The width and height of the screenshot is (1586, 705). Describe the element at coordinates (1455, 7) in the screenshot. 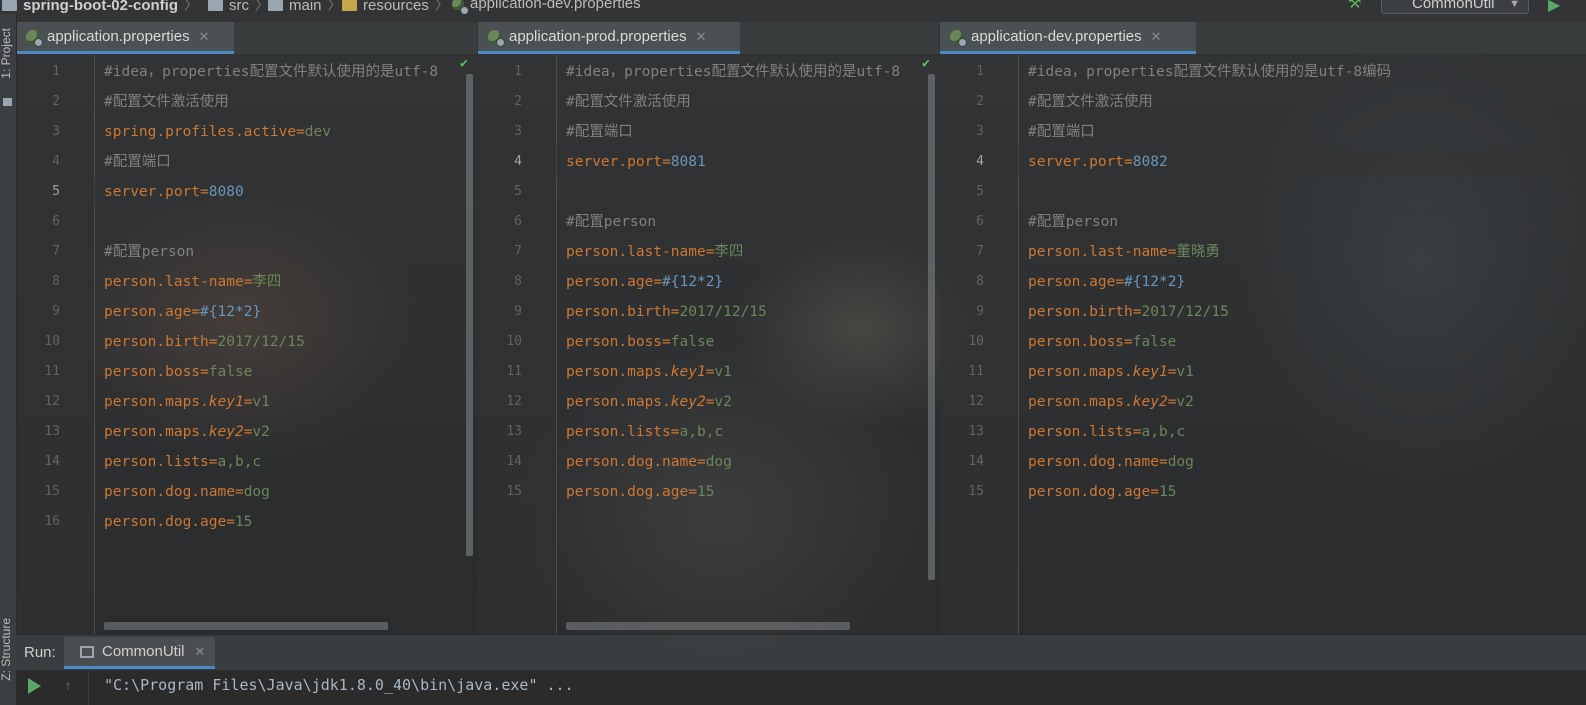

I see `run-configuration-select: CommonUtil ▼` at that location.